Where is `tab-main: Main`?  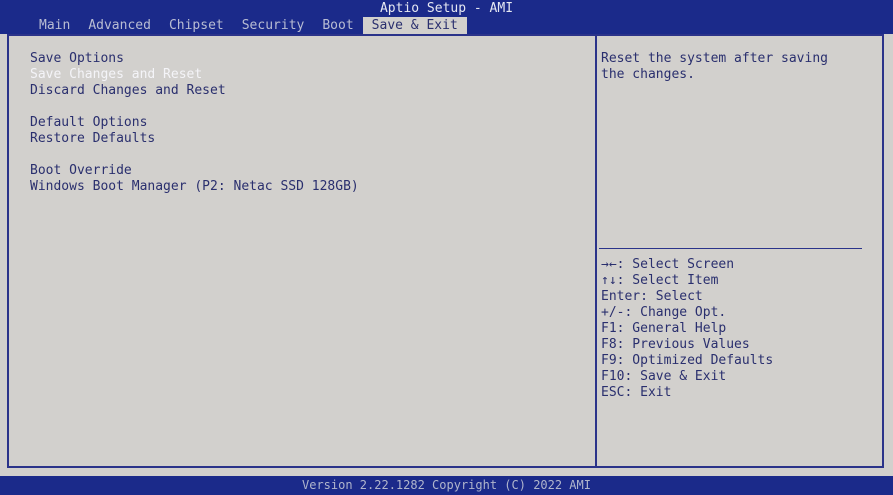 tab-main: Main is located at coordinates (54, 25).